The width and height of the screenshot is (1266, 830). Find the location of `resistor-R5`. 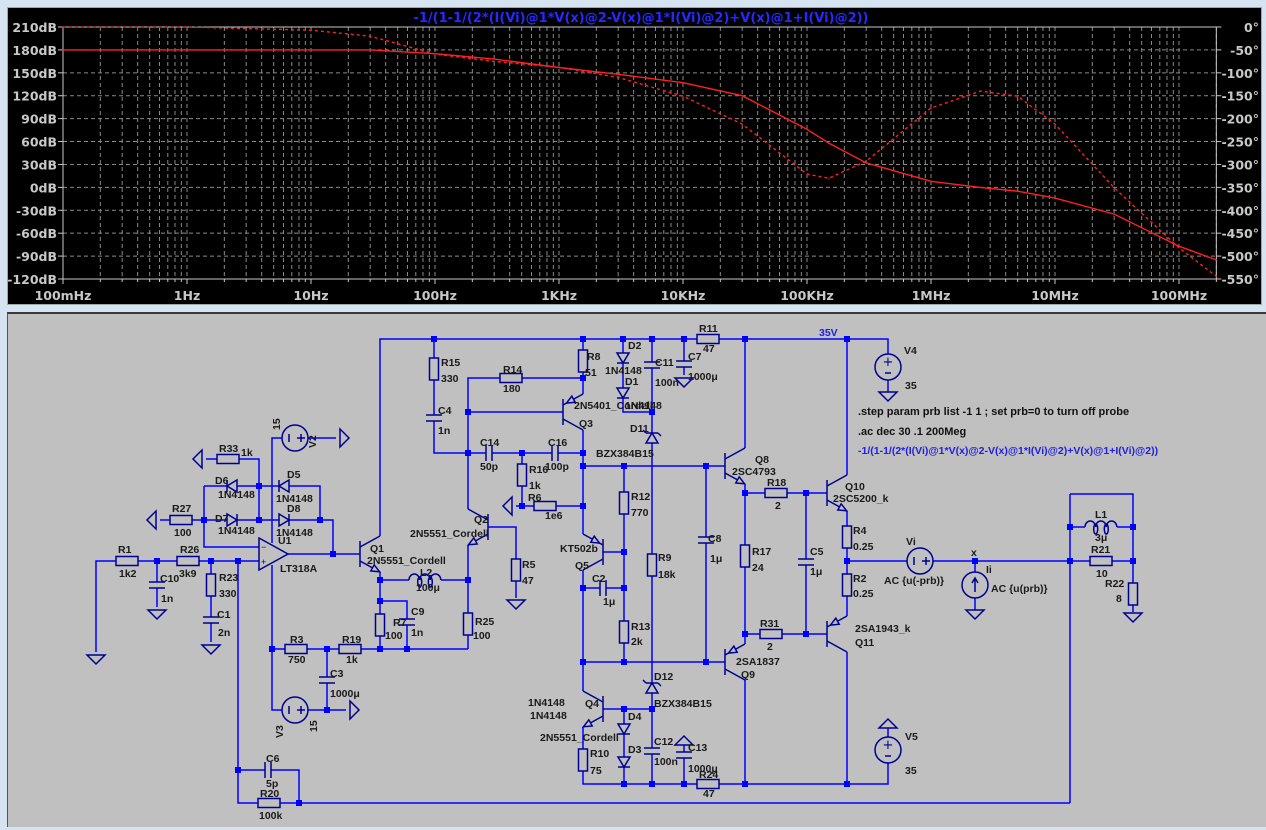

resistor-R5 is located at coordinates (516, 570).